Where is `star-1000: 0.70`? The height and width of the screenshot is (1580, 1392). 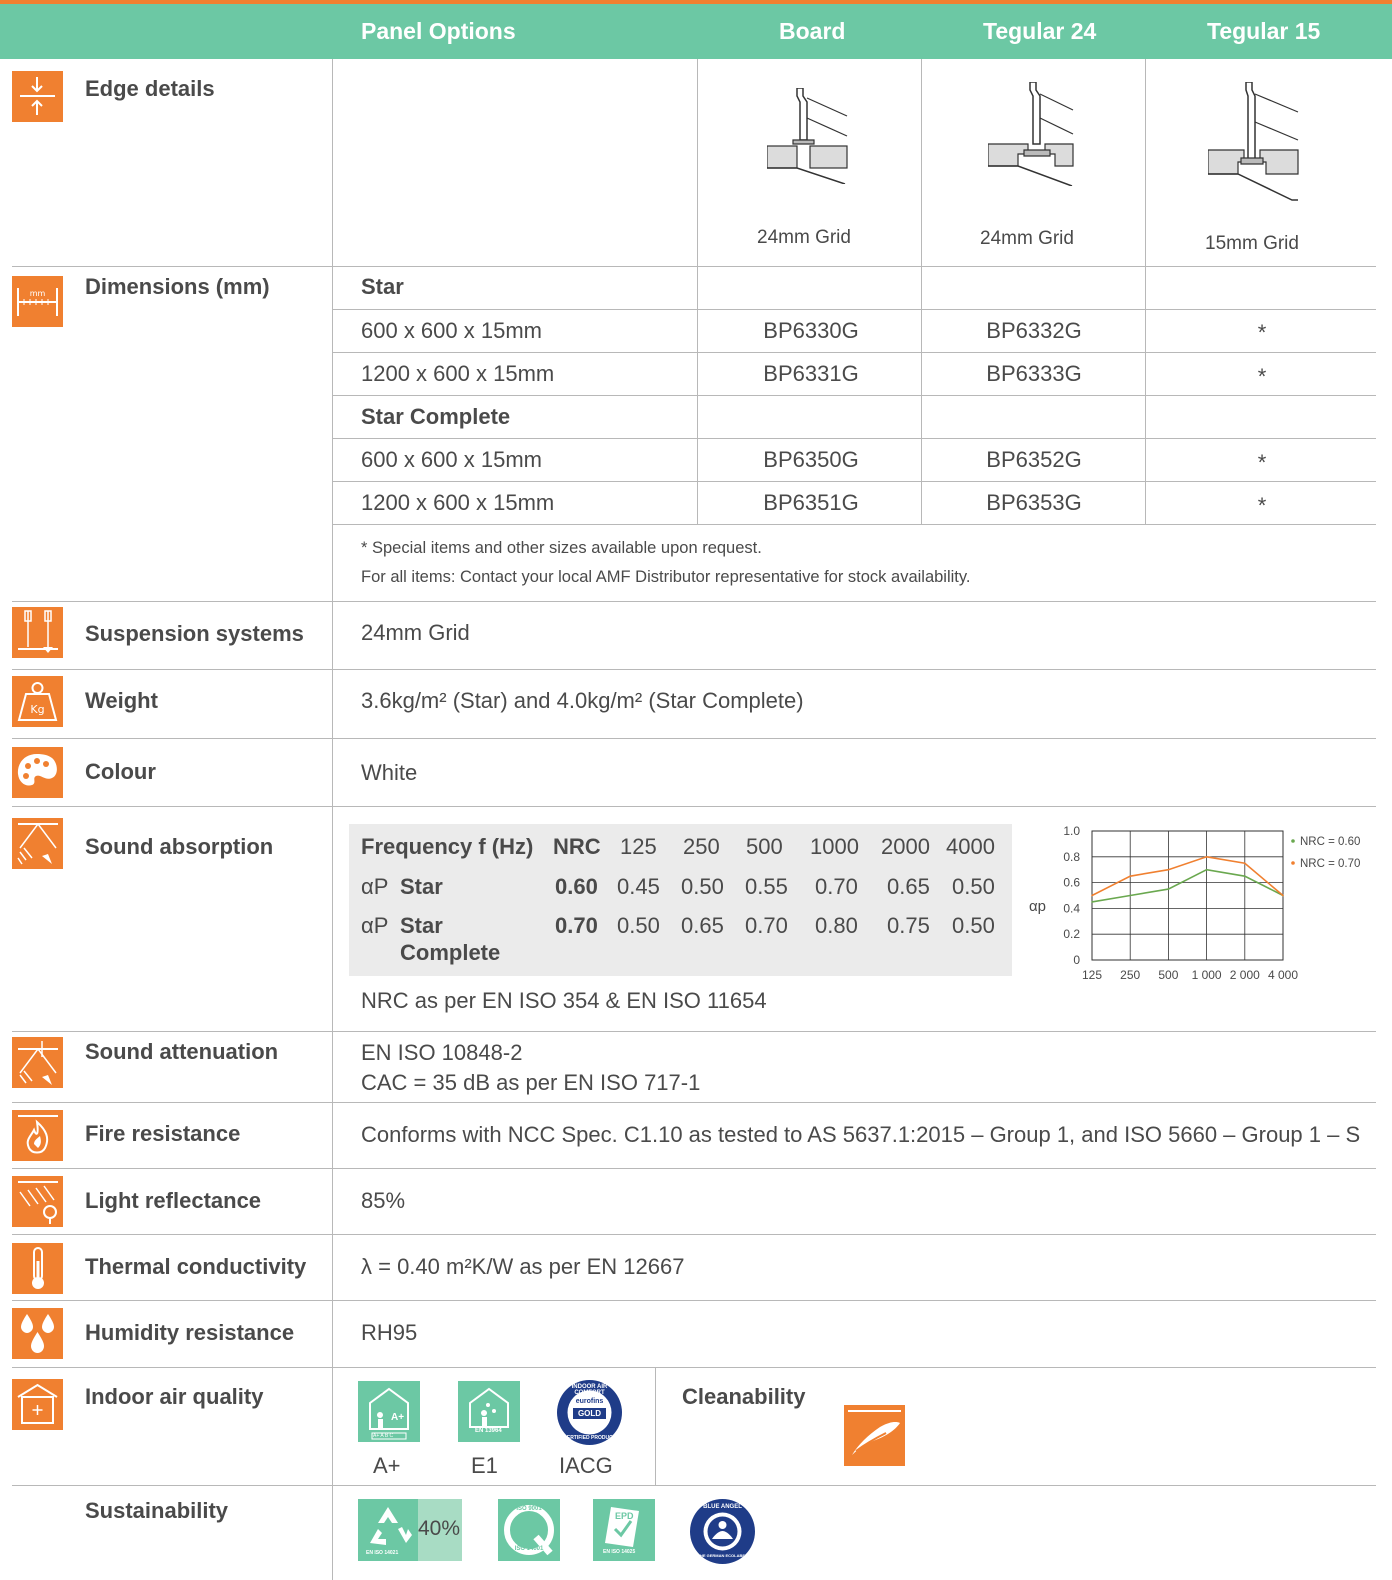
star-1000: 0.70 is located at coordinates (836, 886).